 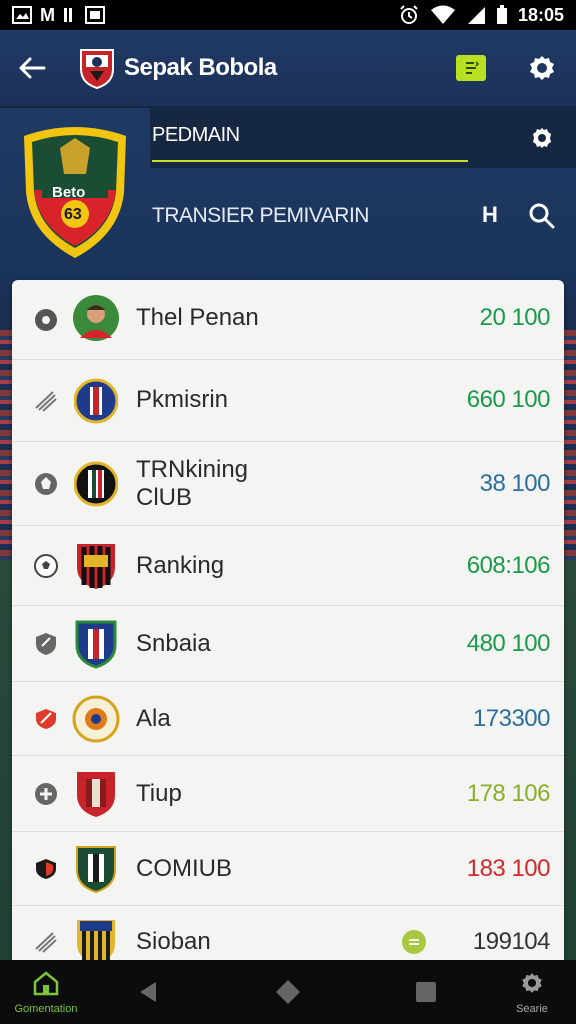 What do you see at coordinates (97, 68) in the screenshot?
I see `club-logo` at bounding box center [97, 68].